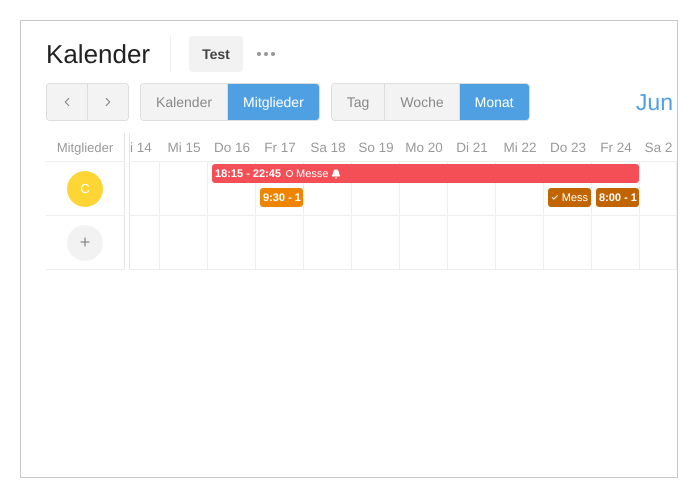 This screenshot has width=700, height=500. What do you see at coordinates (85, 242) in the screenshot?
I see `add-member-button: +` at bounding box center [85, 242].